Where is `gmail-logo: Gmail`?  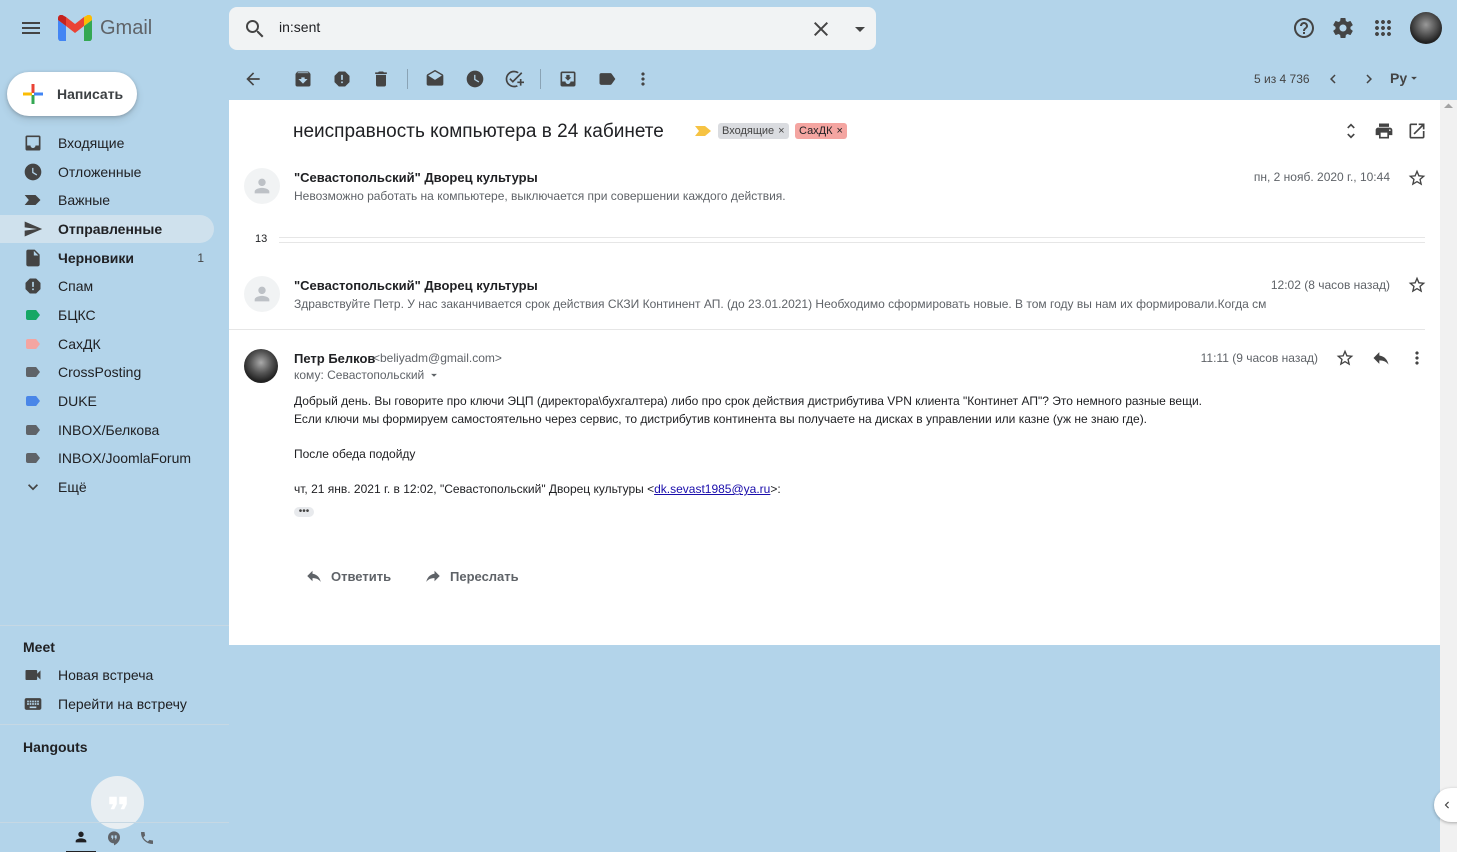 gmail-logo: Gmail is located at coordinates (105, 28).